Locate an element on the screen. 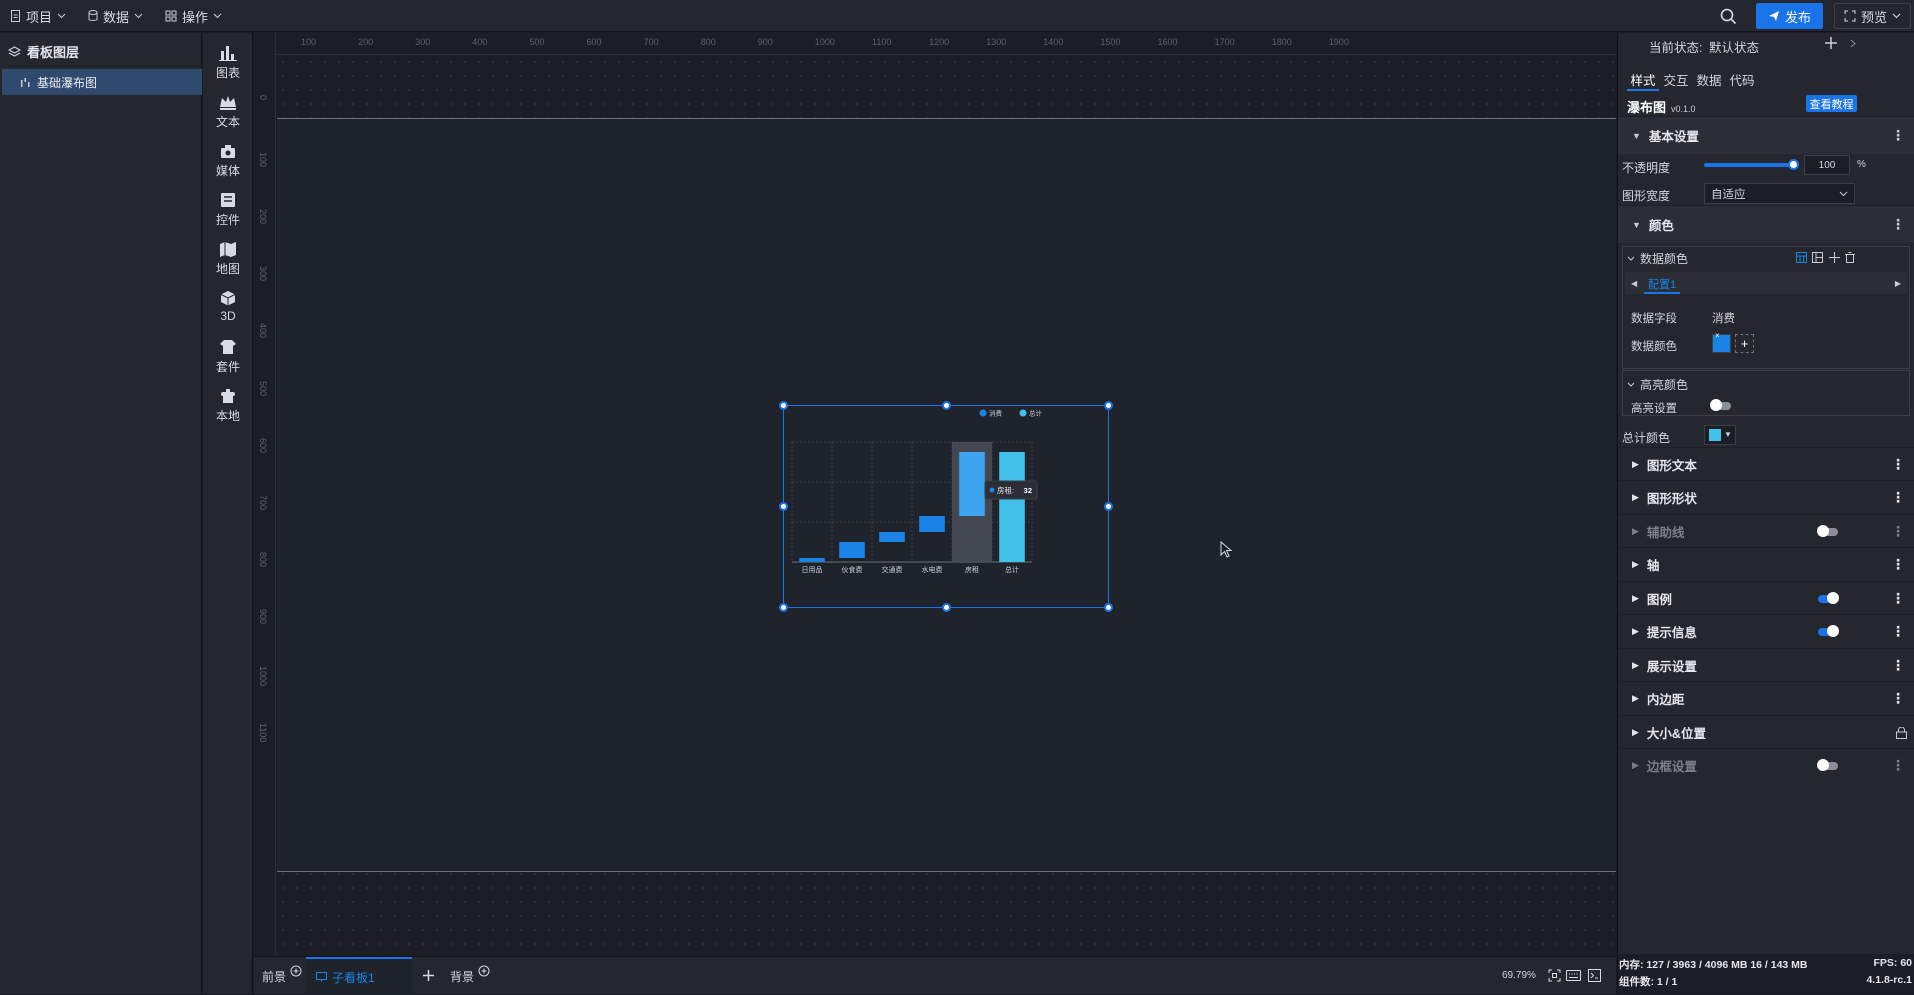 This screenshot has height=995, width=1914. section-border: ▶ 边框设置 ⋮ is located at coordinates (1766, 765).